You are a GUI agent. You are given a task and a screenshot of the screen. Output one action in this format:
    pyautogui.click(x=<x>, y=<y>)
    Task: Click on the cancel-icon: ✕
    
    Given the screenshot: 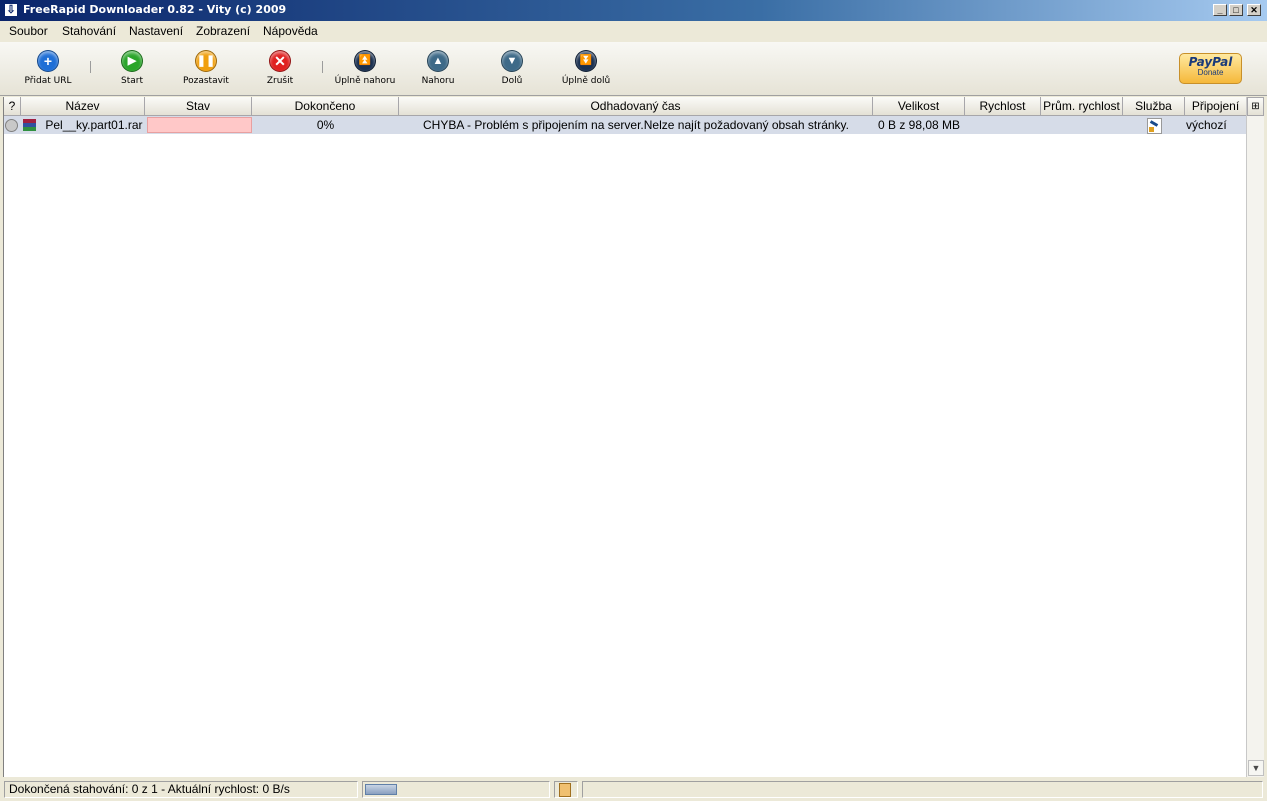 What is the action you would take?
    pyautogui.click(x=280, y=61)
    